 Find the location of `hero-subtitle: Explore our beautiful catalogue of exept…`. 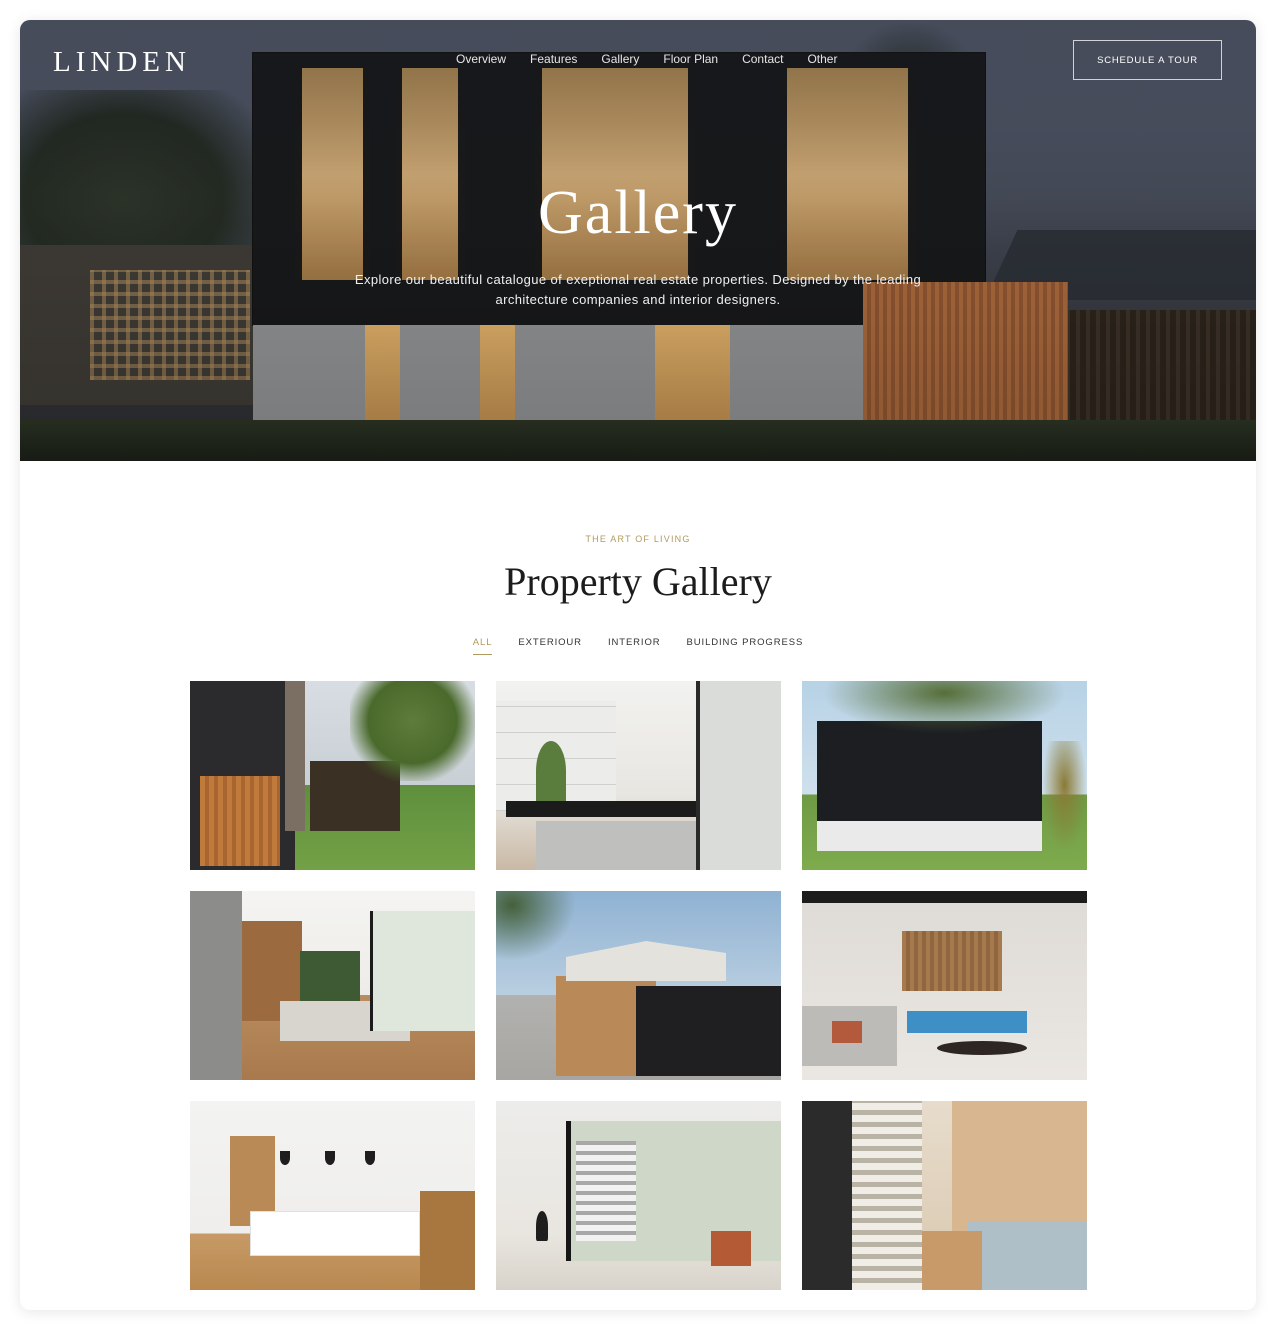

hero-subtitle: Explore our beautiful catalogue of exept… is located at coordinates (638, 289).